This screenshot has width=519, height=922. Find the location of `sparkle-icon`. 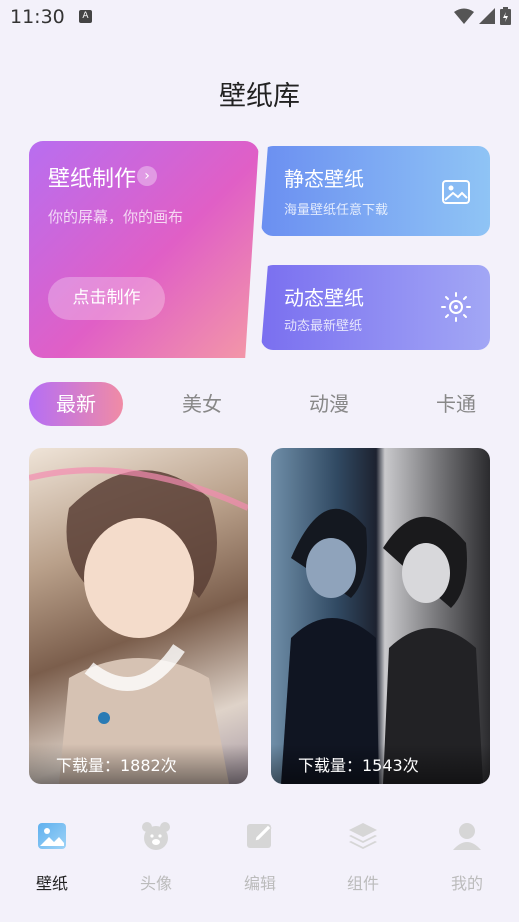

sparkle-icon is located at coordinates (456, 307).